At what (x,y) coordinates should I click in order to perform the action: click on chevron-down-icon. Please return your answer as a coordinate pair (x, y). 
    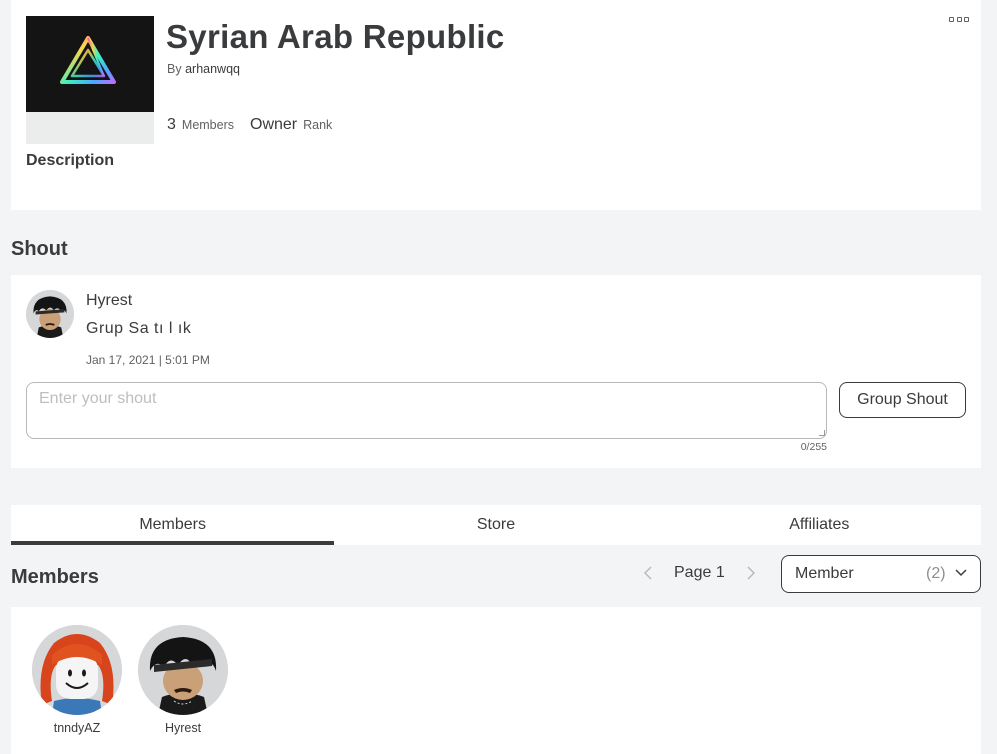
    Looking at the image, I should click on (961, 573).